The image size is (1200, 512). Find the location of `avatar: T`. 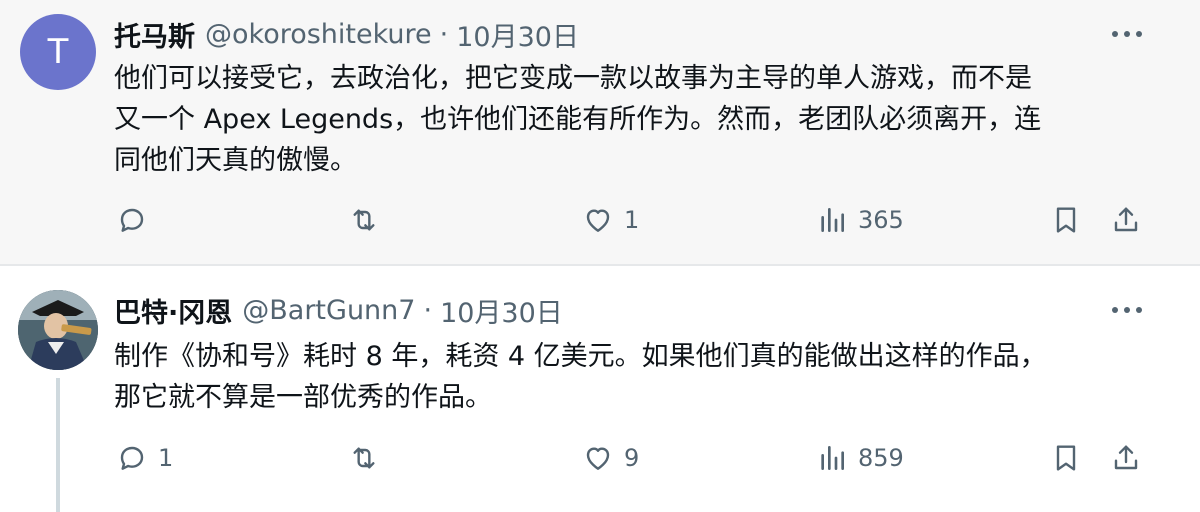

avatar: T is located at coordinates (58, 52).